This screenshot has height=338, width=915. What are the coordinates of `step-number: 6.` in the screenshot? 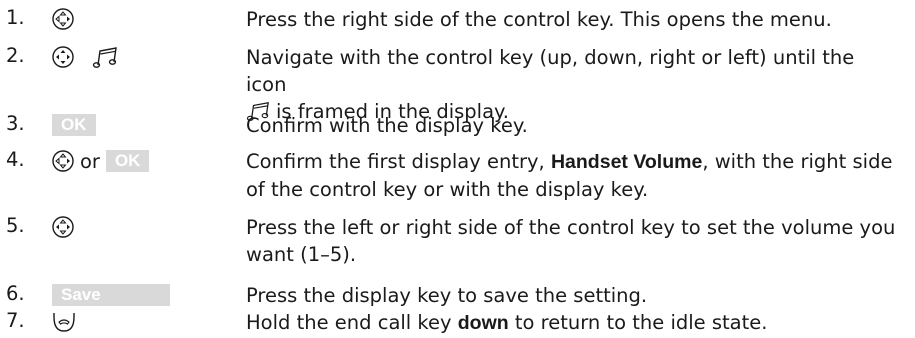 It's located at (15, 293).